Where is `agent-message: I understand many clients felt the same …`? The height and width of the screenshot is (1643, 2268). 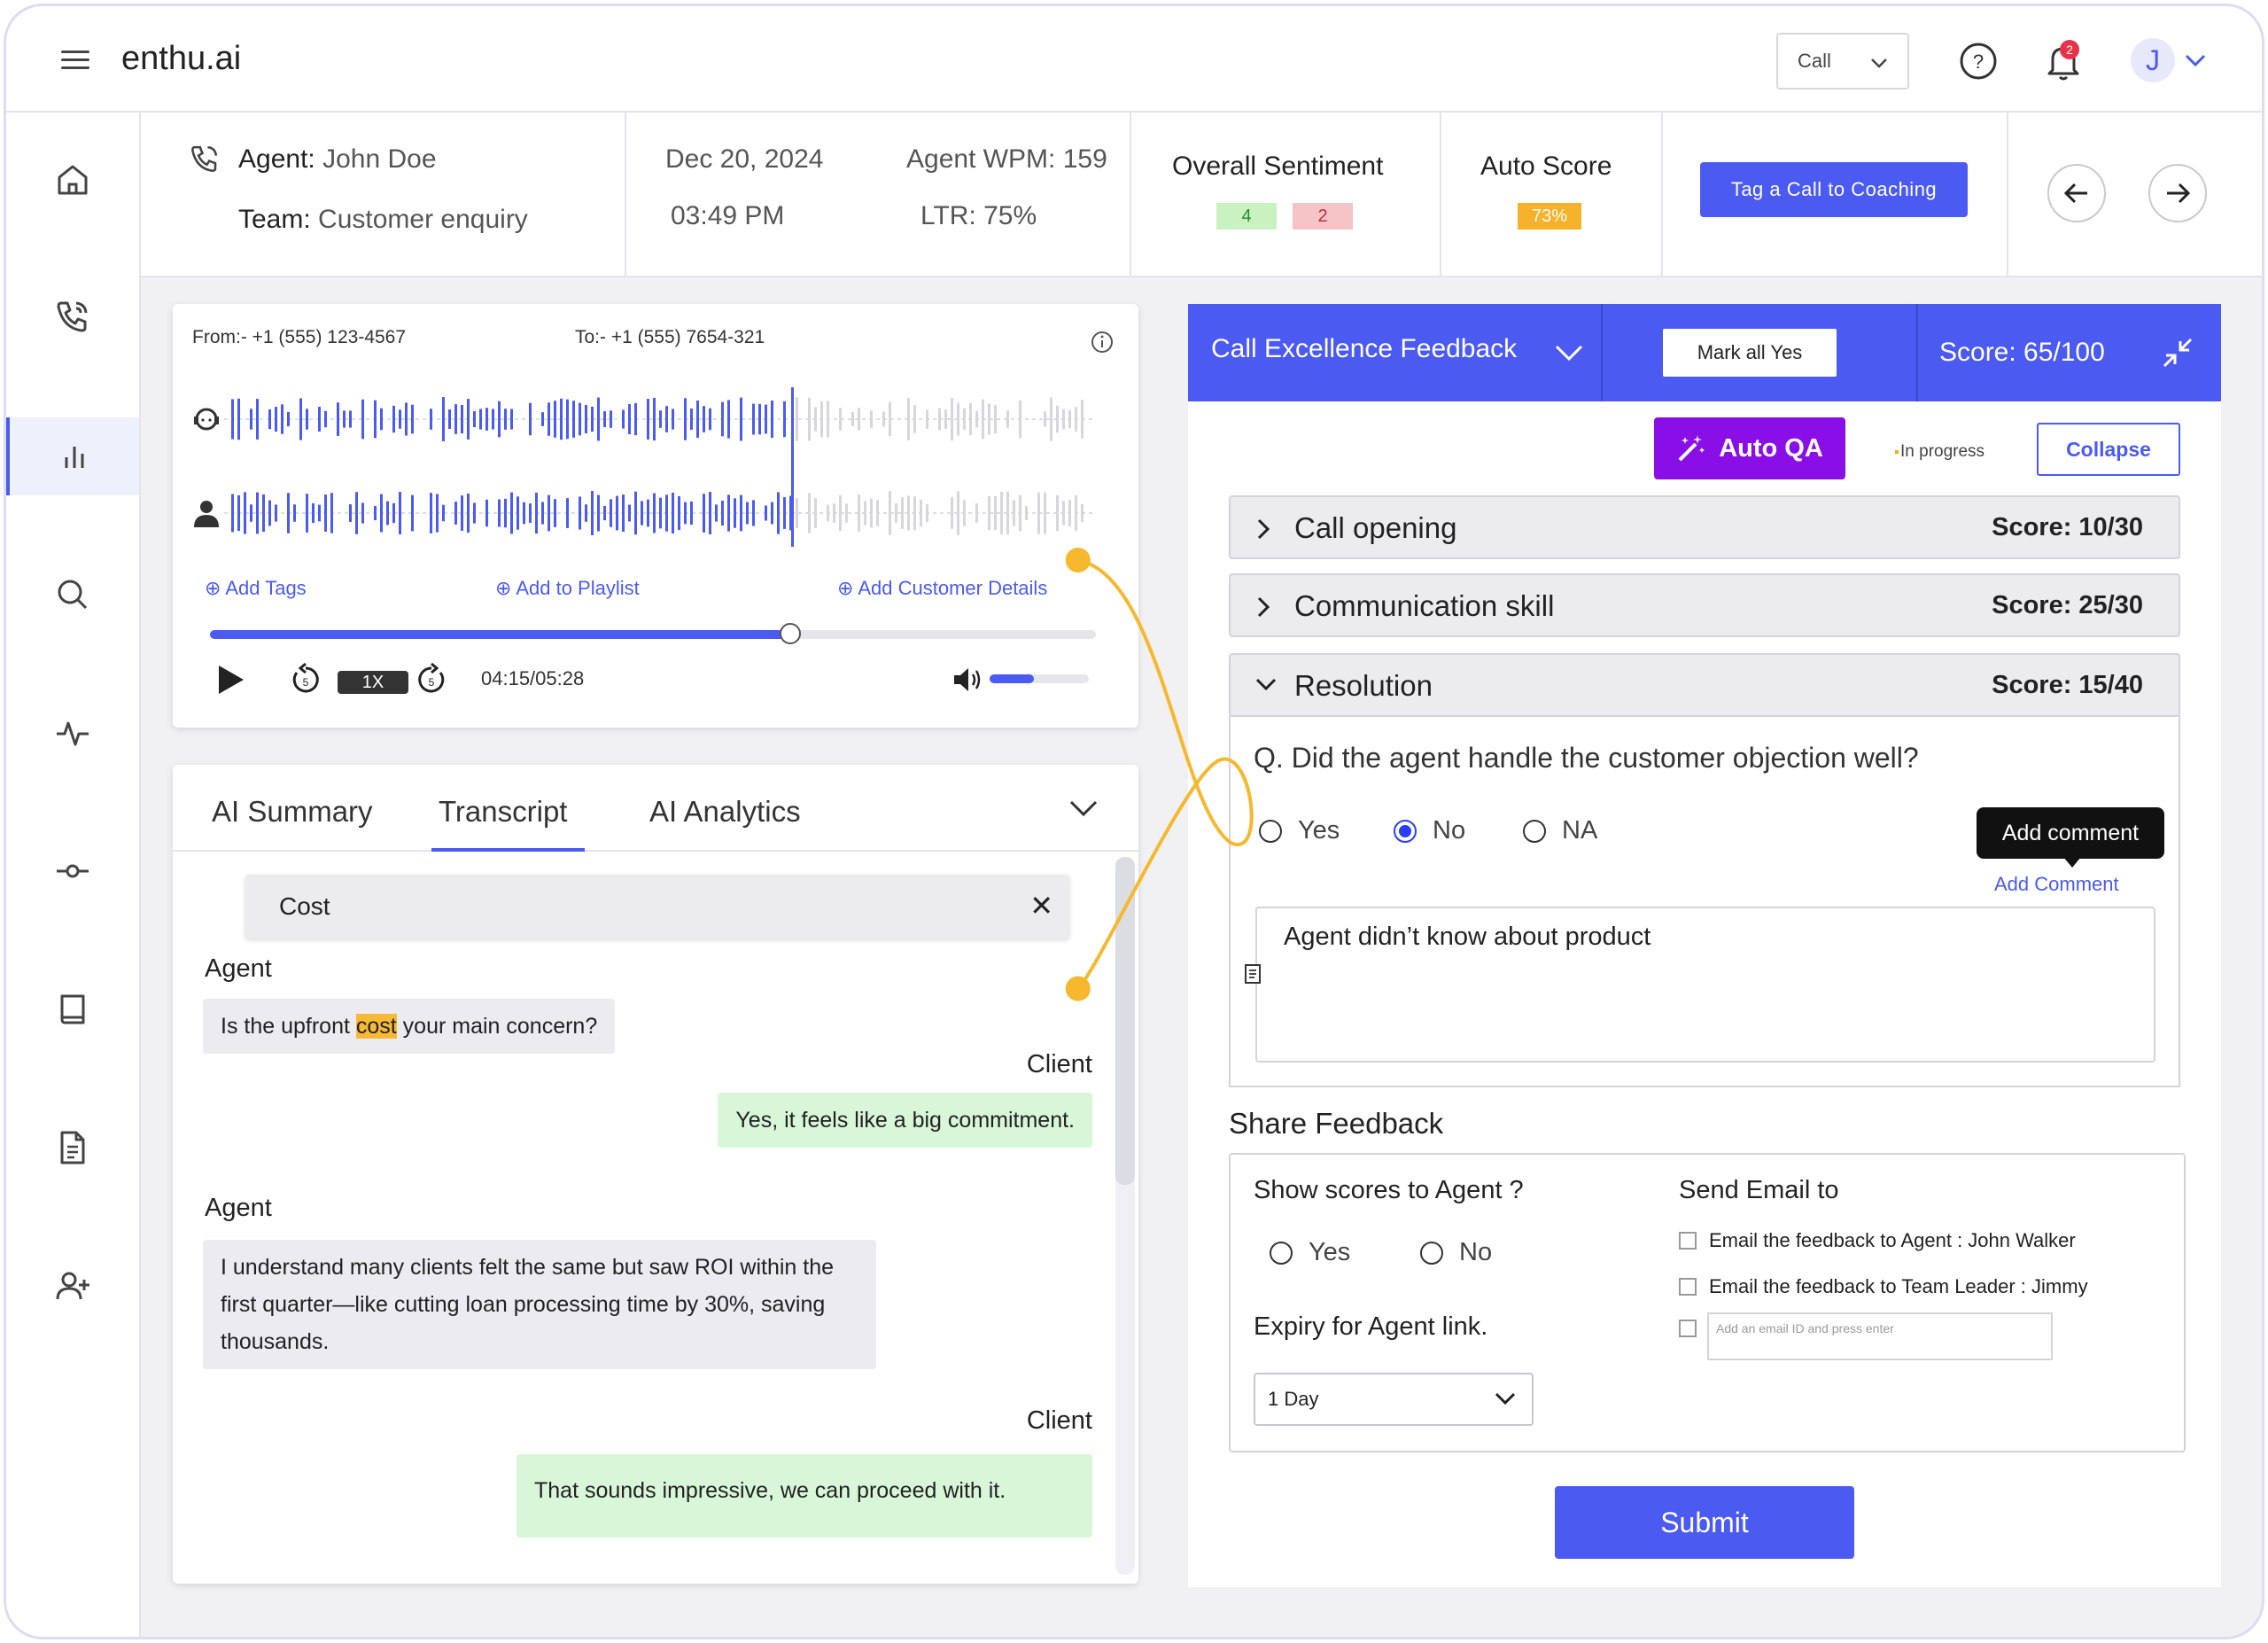
agent-message: I understand many clients felt the same … is located at coordinates (539, 1304).